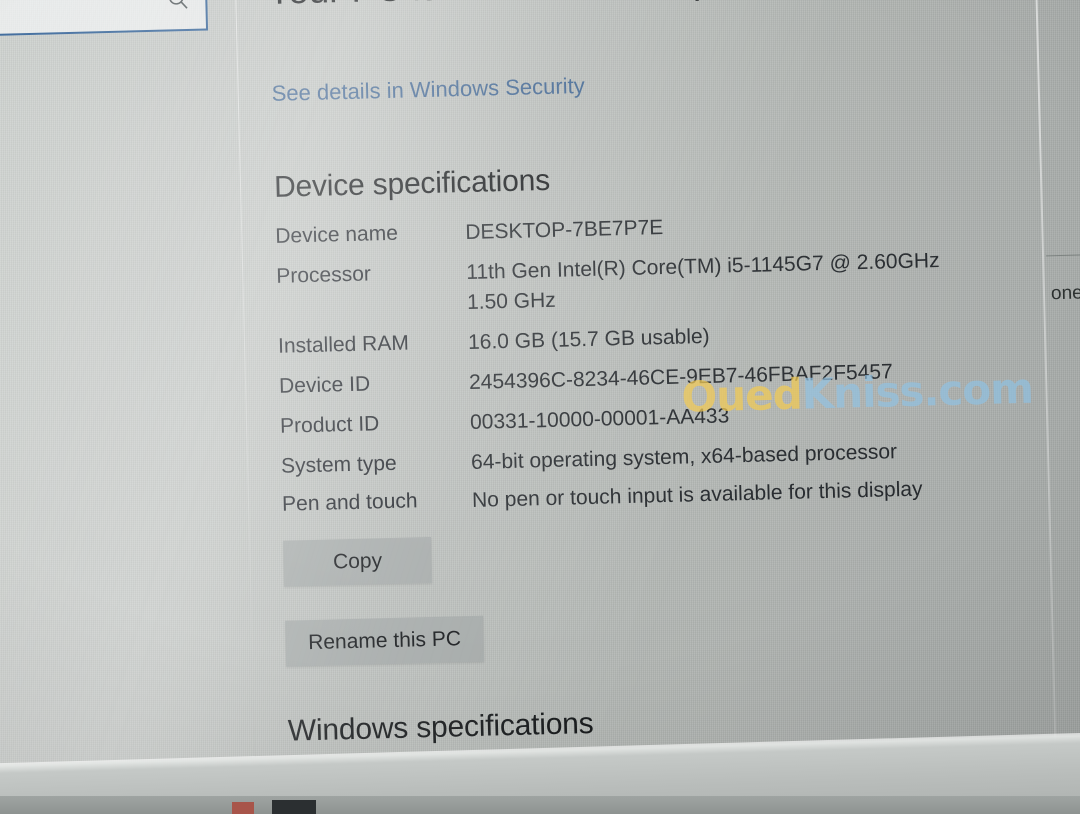 The width and height of the screenshot is (1080, 814). Describe the element at coordinates (329, 425) in the screenshot. I see `spec-label: Product ID` at that location.